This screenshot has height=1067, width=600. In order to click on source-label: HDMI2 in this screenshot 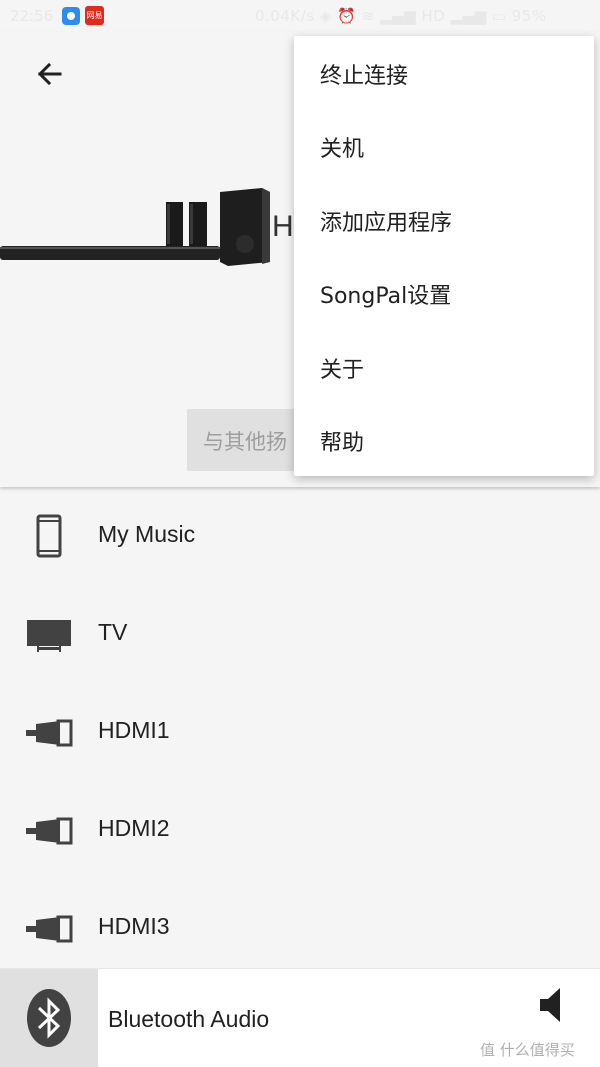, I will do `click(134, 828)`.